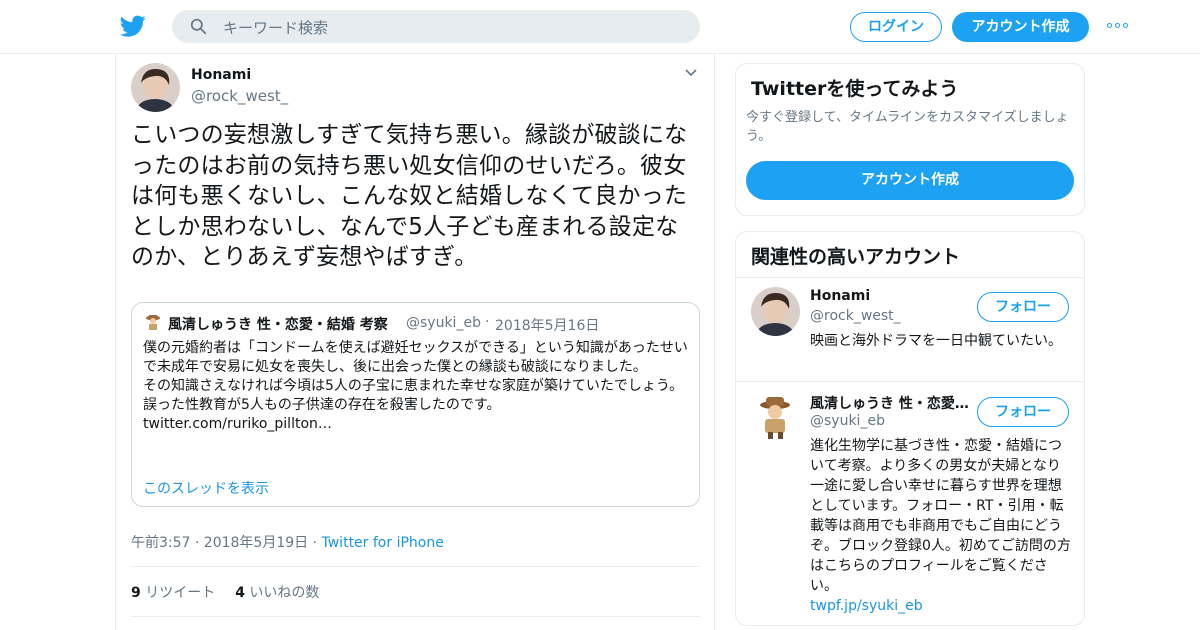 The height and width of the screenshot is (630, 1200). Describe the element at coordinates (219, 543) in the screenshot. I see `tweet-timestamp: 午前3:57 · 2018年5月19日` at that location.